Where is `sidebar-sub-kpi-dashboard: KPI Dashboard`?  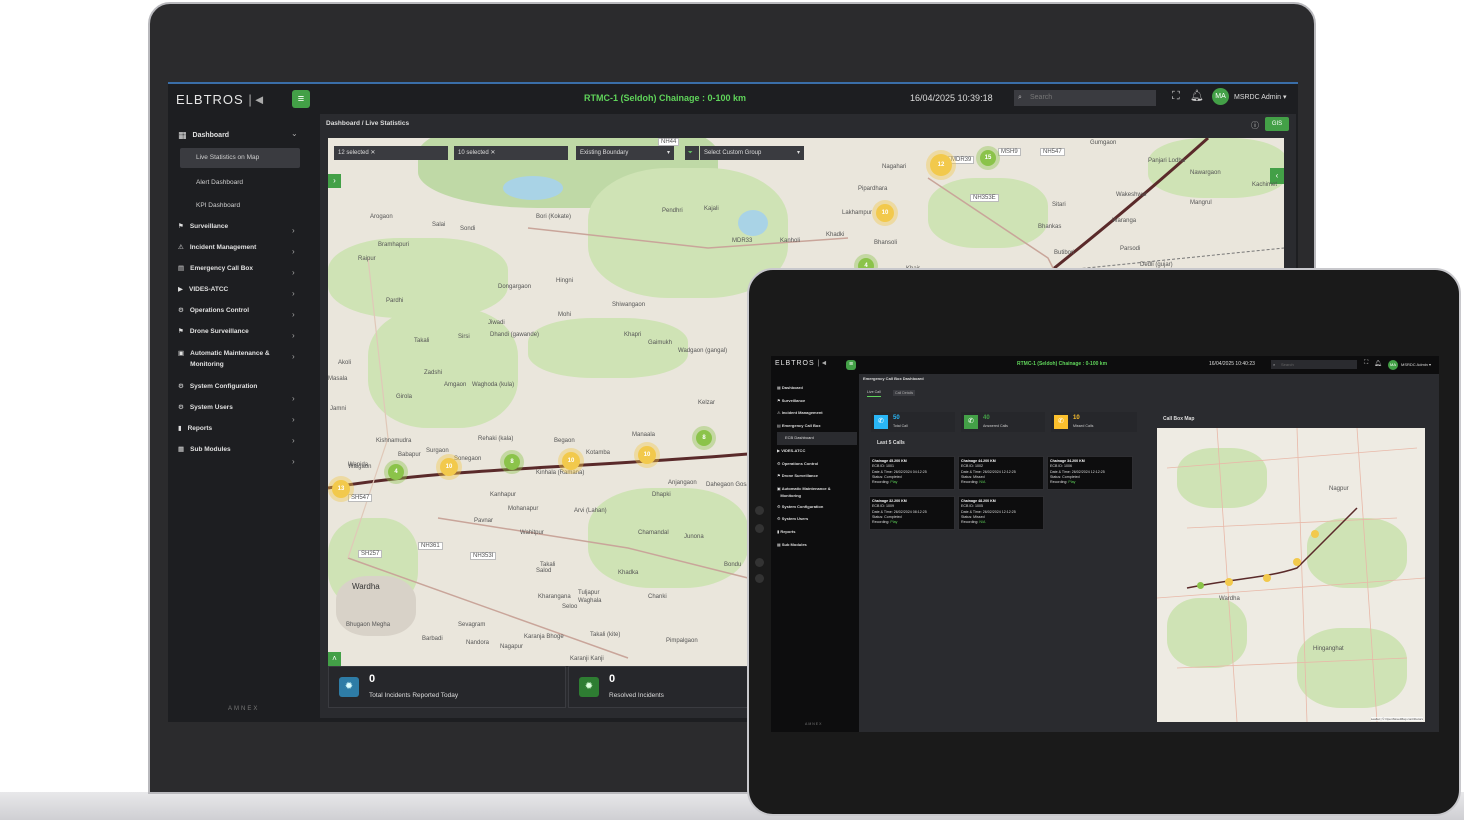 sidebar-sub-kpi-dashboard: KPI Dashboard is located at coordinates (218, 205).